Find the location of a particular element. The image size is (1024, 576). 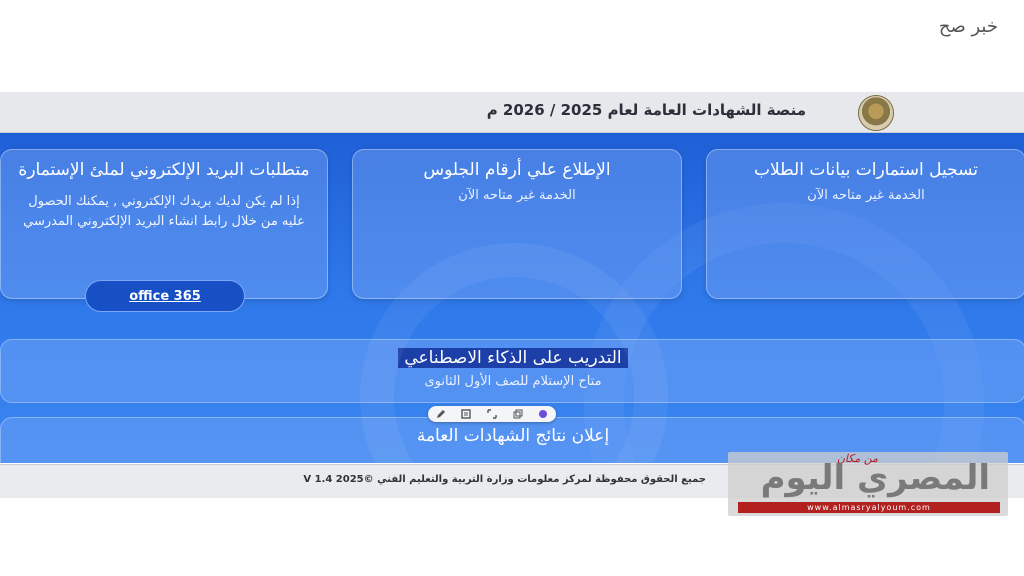

card-title: الإطلاع علي أرقام الجلوس is located at coordinates (517, 170).